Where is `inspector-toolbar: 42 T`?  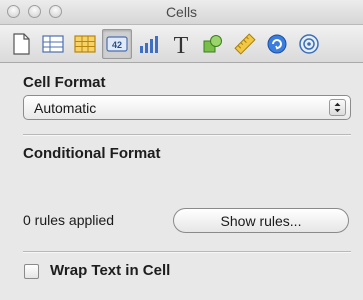
inspector-toolbar: 42 T is located at coordinates (181, 44).